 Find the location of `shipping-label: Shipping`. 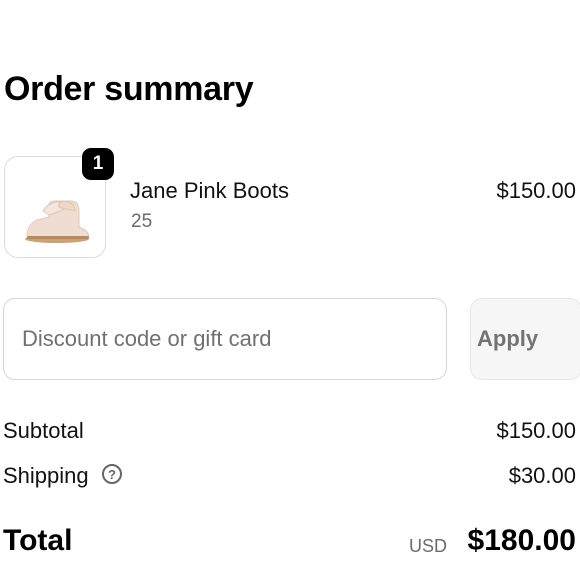

shipping-label: Shipping is located at coordinates (46, 475).